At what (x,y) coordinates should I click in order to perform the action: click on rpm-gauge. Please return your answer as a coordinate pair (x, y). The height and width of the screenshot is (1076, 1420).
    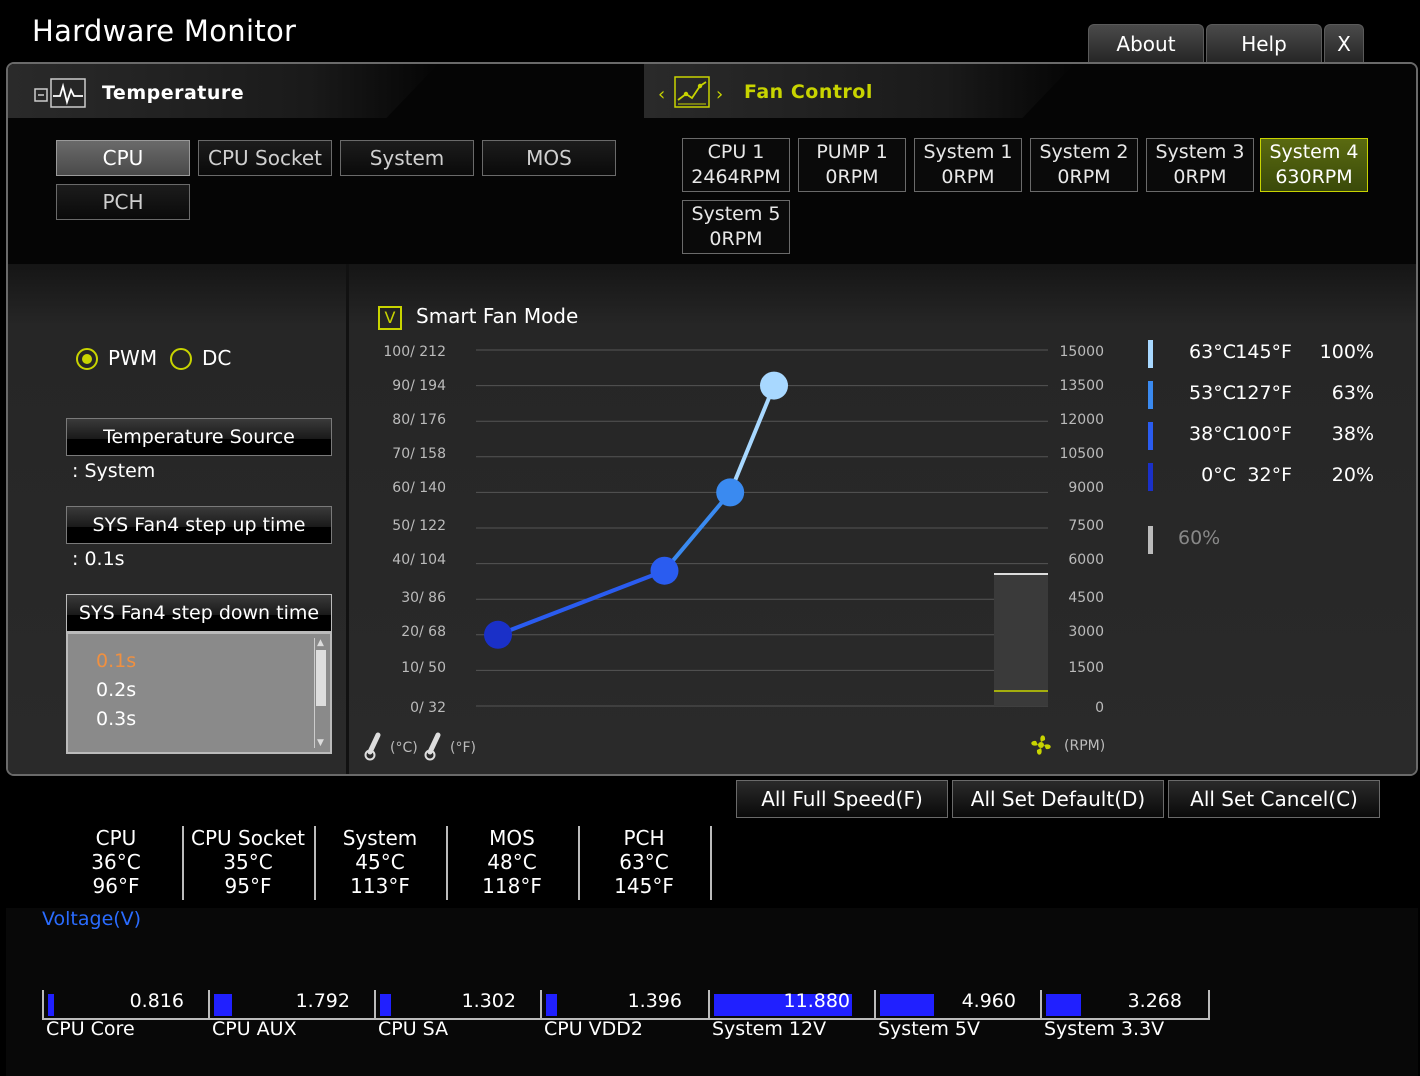
    Looking at the image, I should click on (1021, 640).